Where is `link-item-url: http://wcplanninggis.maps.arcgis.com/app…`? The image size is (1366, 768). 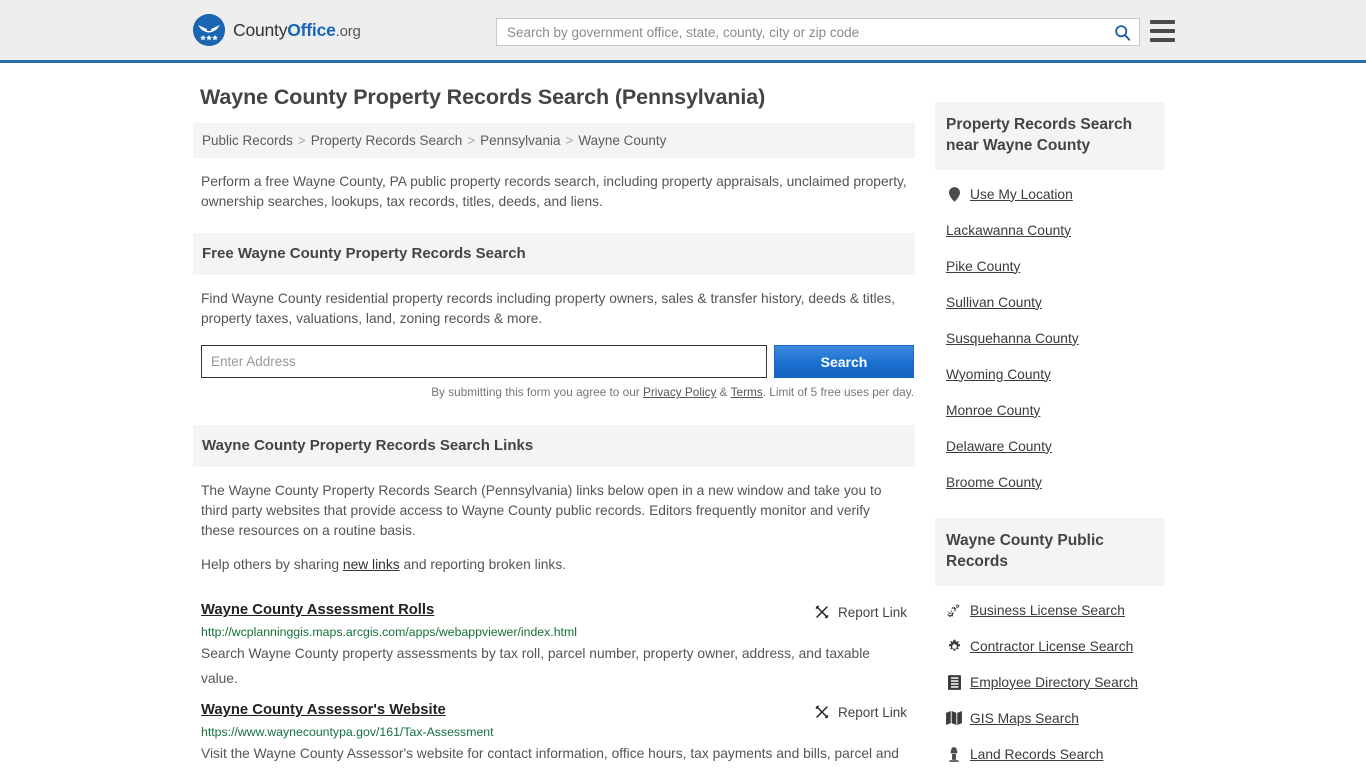
link-item-url: http://wcplanninggis.maps.arcgis.com/app… is located at coordinates (389, 632).